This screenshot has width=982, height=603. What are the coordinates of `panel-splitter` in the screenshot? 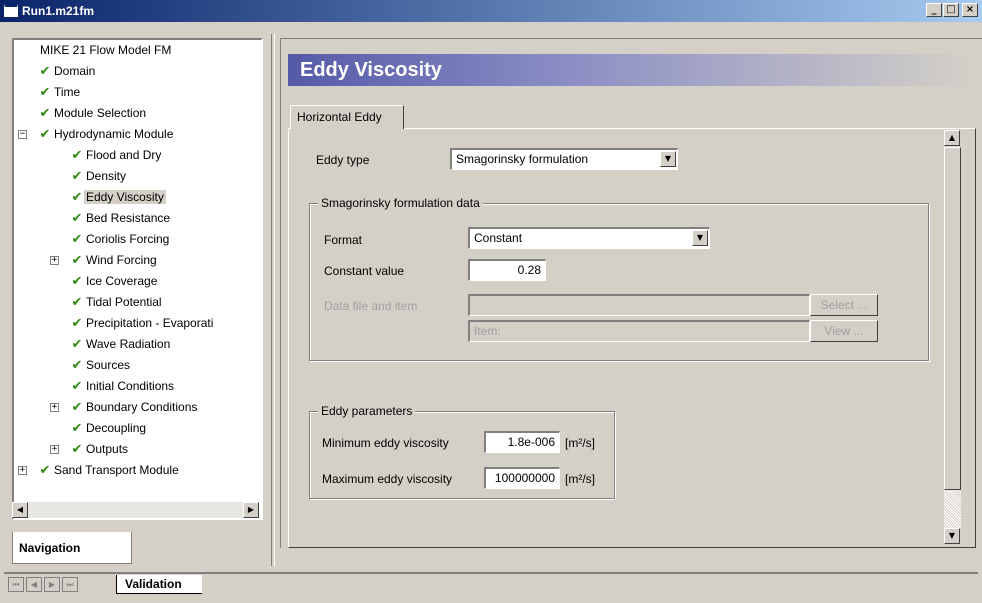 It's located at (273, 300).